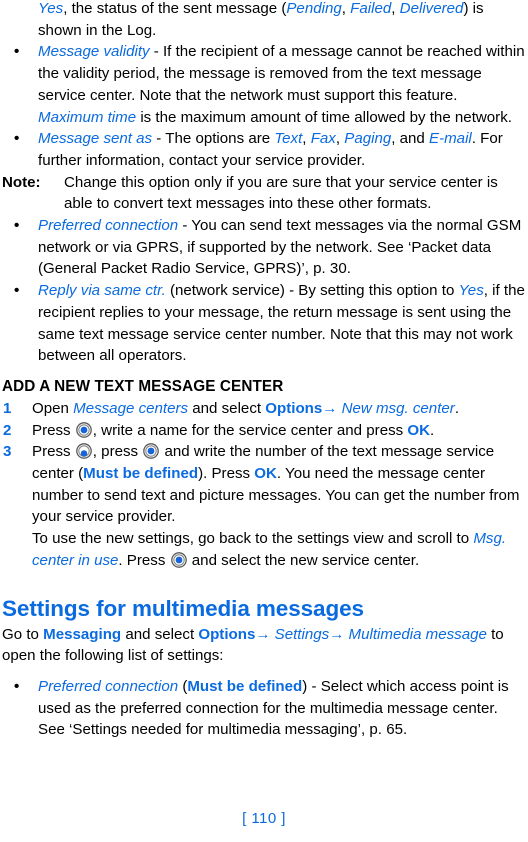 The width and height of the screenshot is (528, 842). What do you see at coordinates (368, 139) in the screenshot?
I see `option-paging: Paging` at bounding box center [368, 139].